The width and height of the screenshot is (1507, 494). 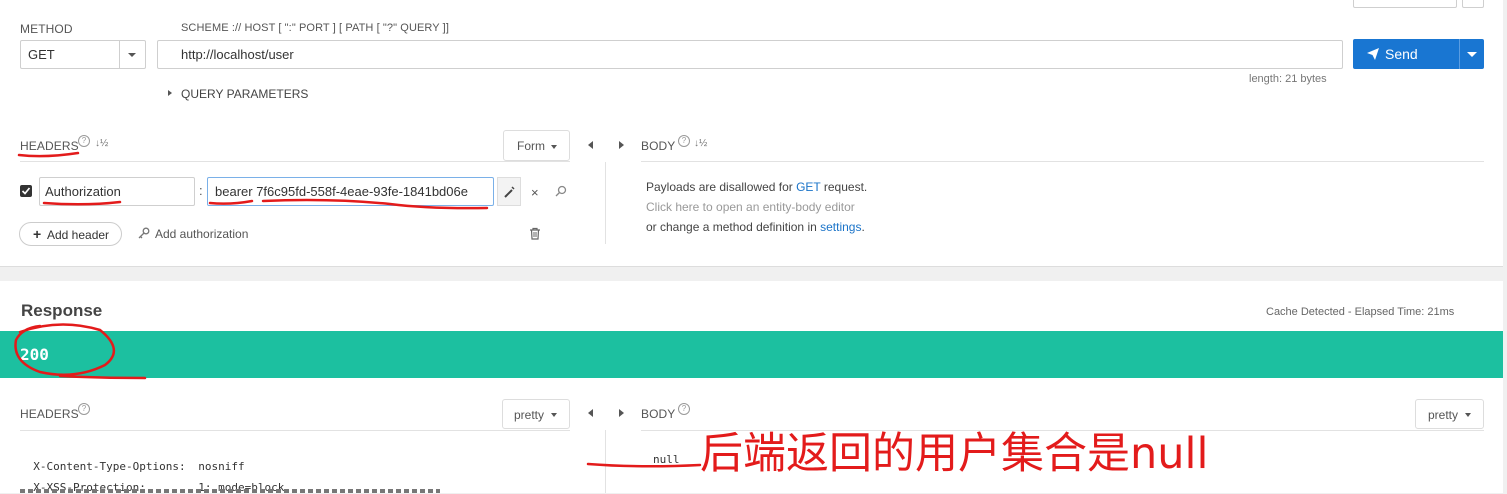 What do you see at coordinates (78, 235) in the screenshot?
I see `add-header-label: Add header` at bounding box center [78, 235].